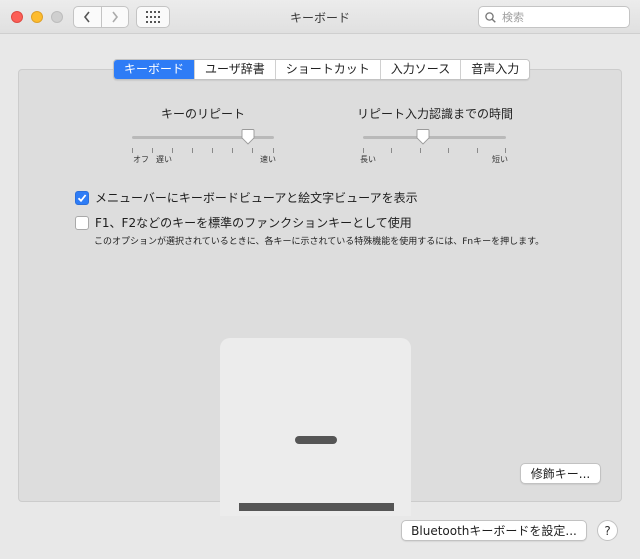 This screenshot has height=559, width=640. I want to click on show-viewer-option: メニューバーにキーボードビューアと絵文字ビューアを表示, so click(246, 197).